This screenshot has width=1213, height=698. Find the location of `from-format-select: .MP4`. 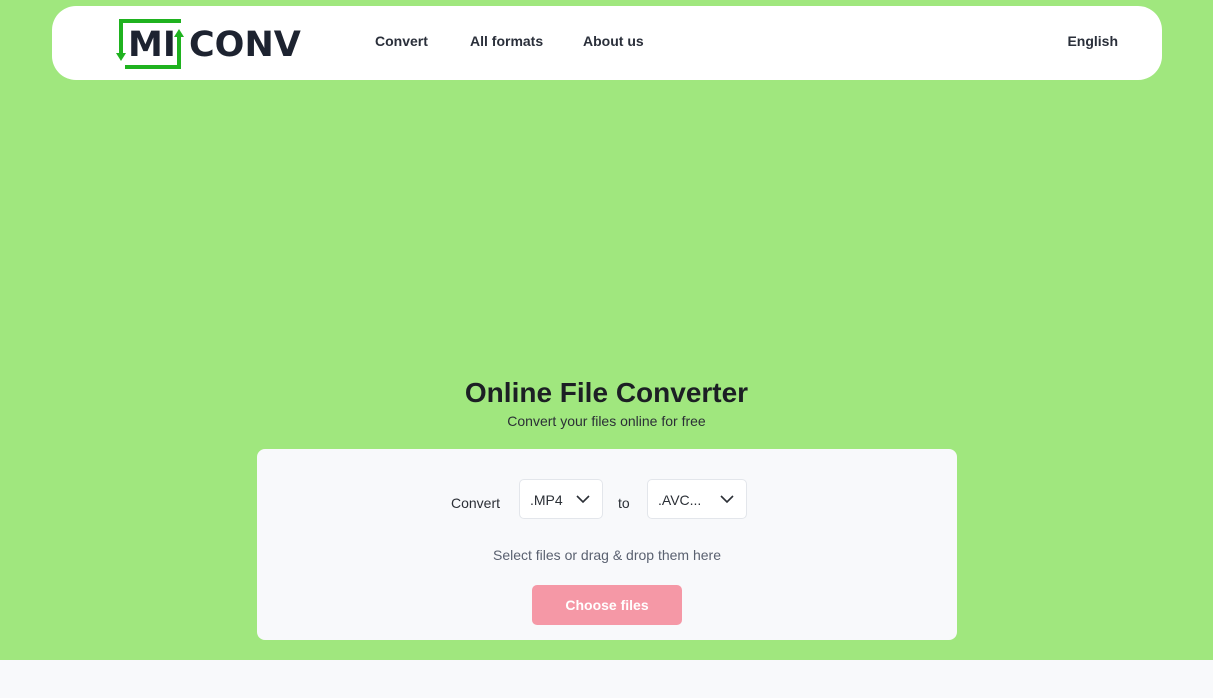

from-format-select: .MP4 is located at coordinates (561, 499).